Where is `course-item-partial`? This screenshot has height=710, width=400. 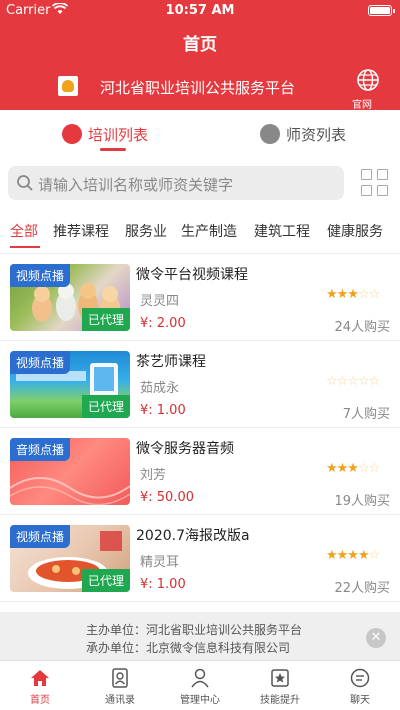 course-item-partial is located at coordinates (200, 607).